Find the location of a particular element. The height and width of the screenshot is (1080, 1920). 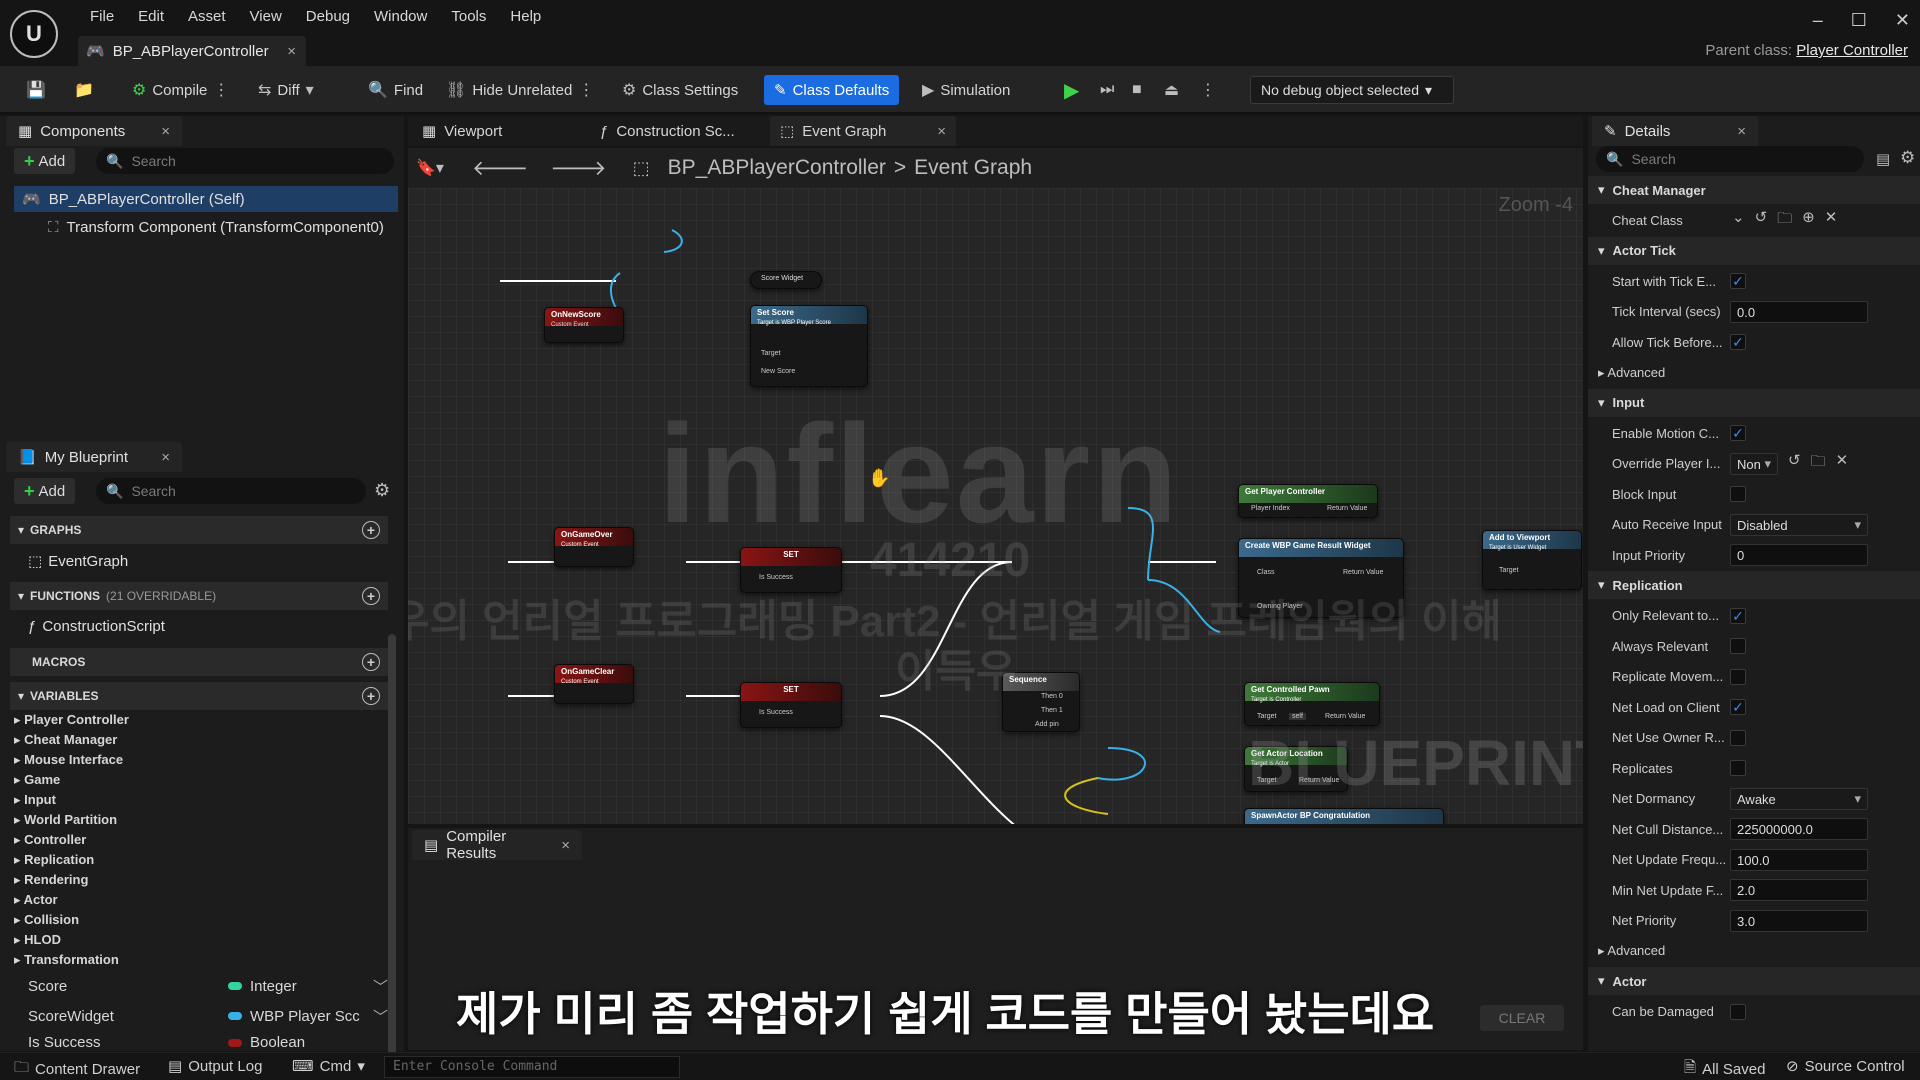

table-view-icon: ▤ is located at coordinates (1883, 159).